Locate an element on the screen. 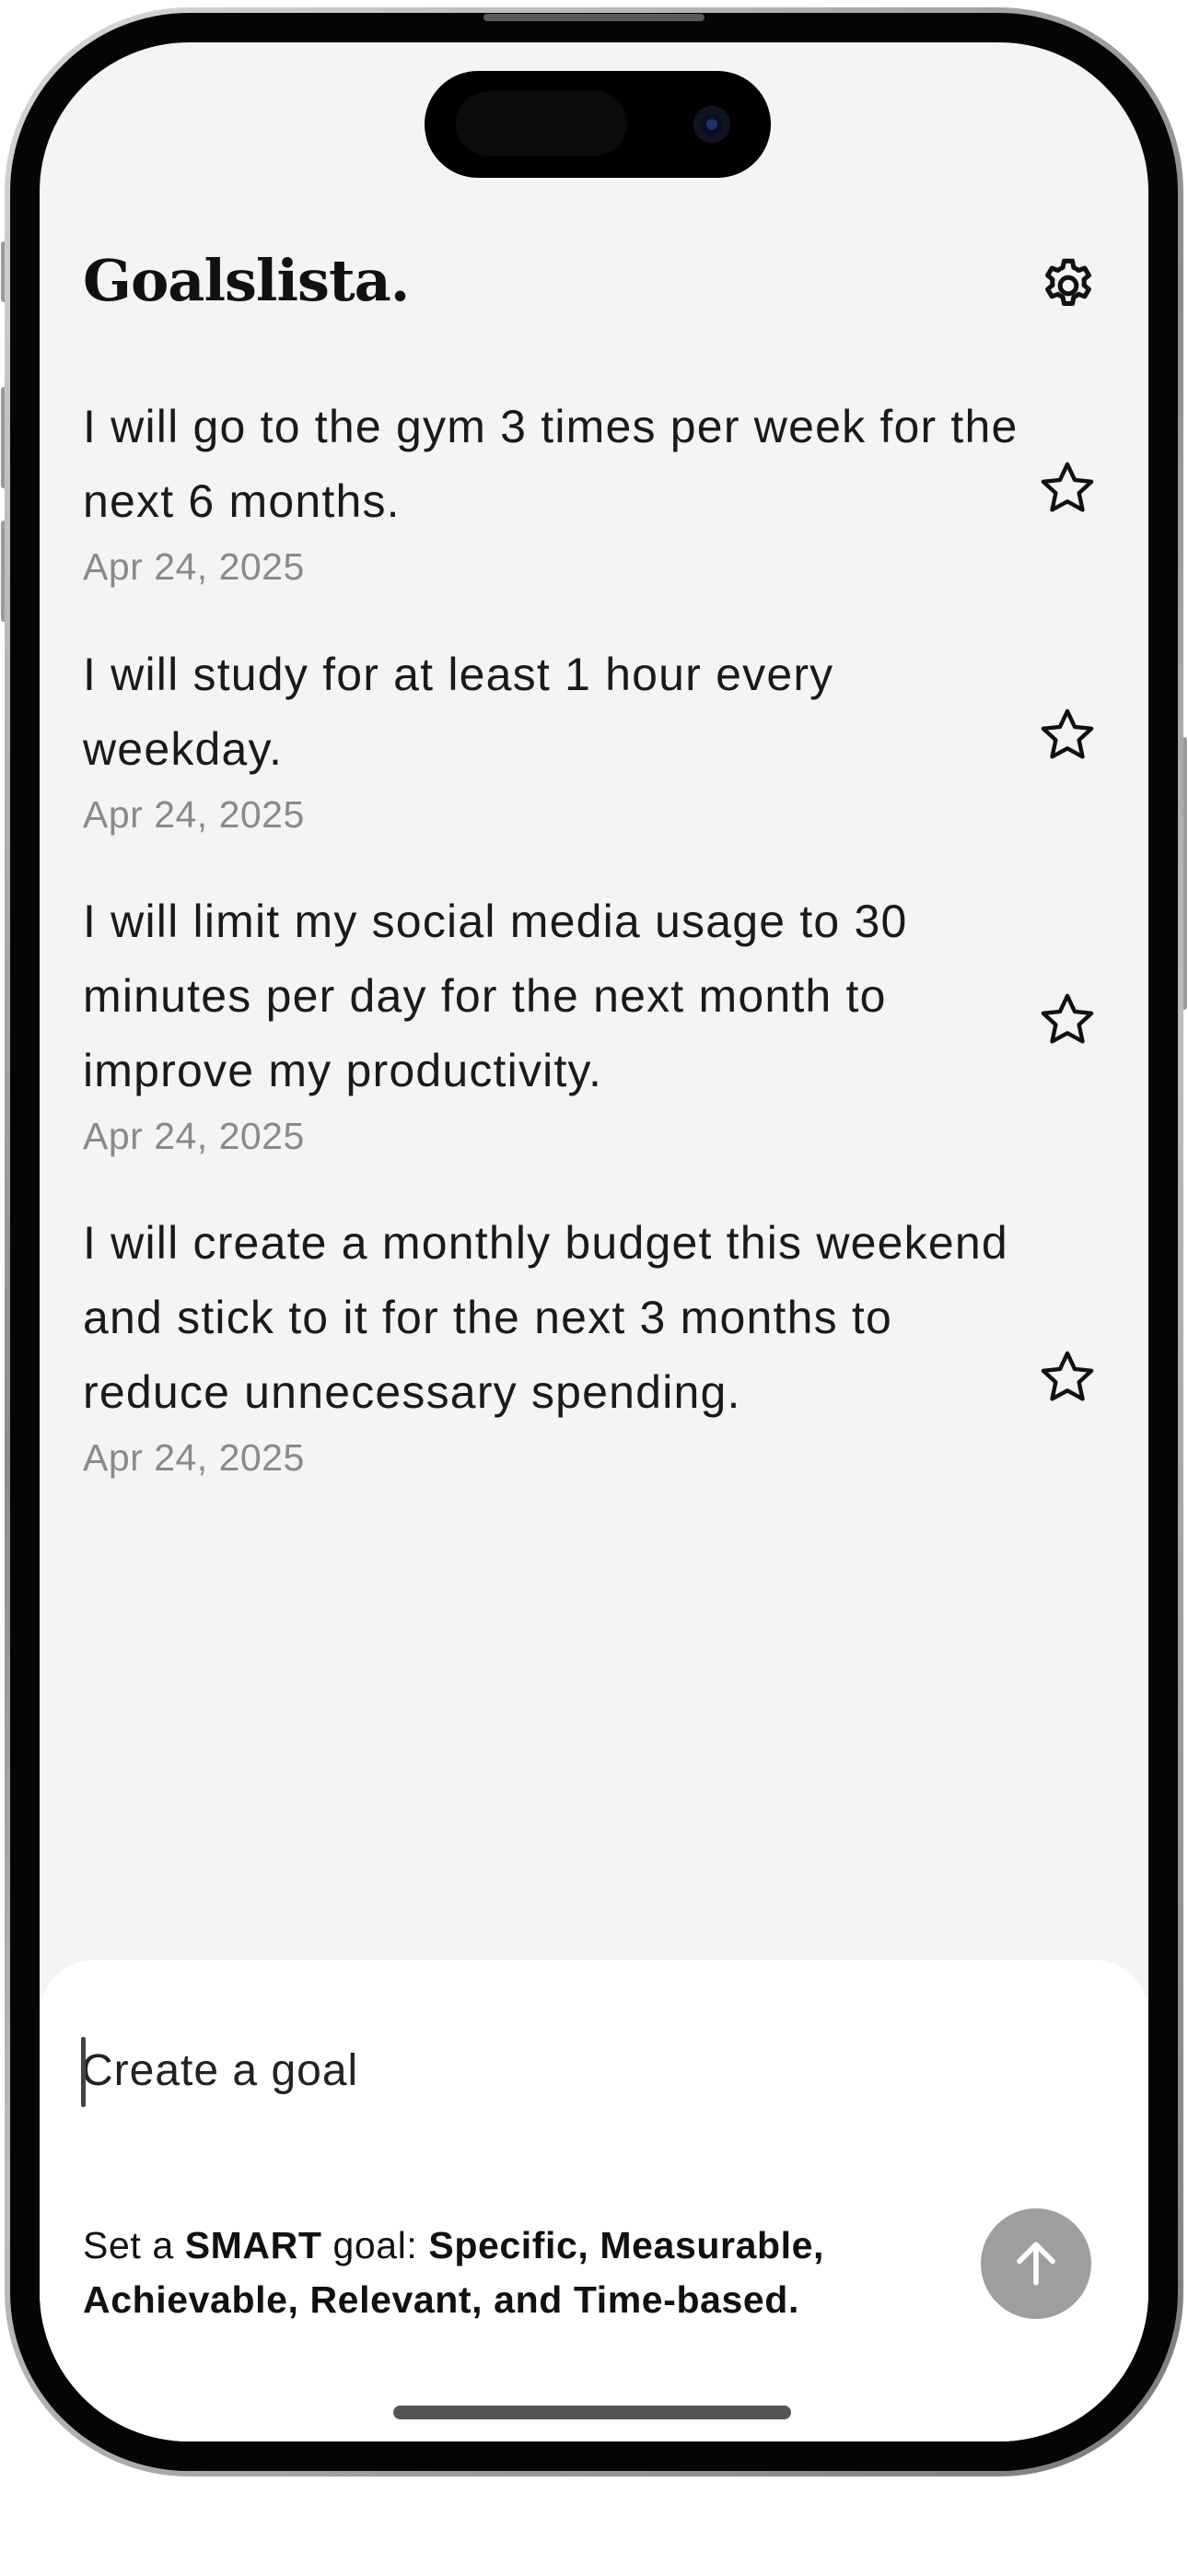  gear-icon is located at coordinates (1068, 285).